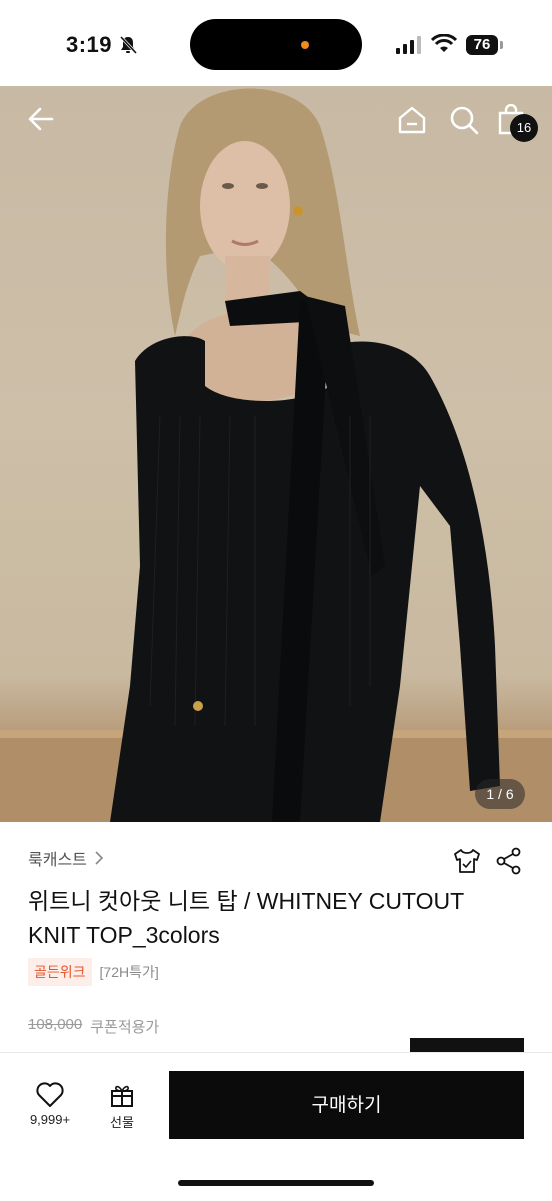 This screenshot has width=552, height=1201. I want to click on brand-name: 룩캐스트, so click(57, 860).